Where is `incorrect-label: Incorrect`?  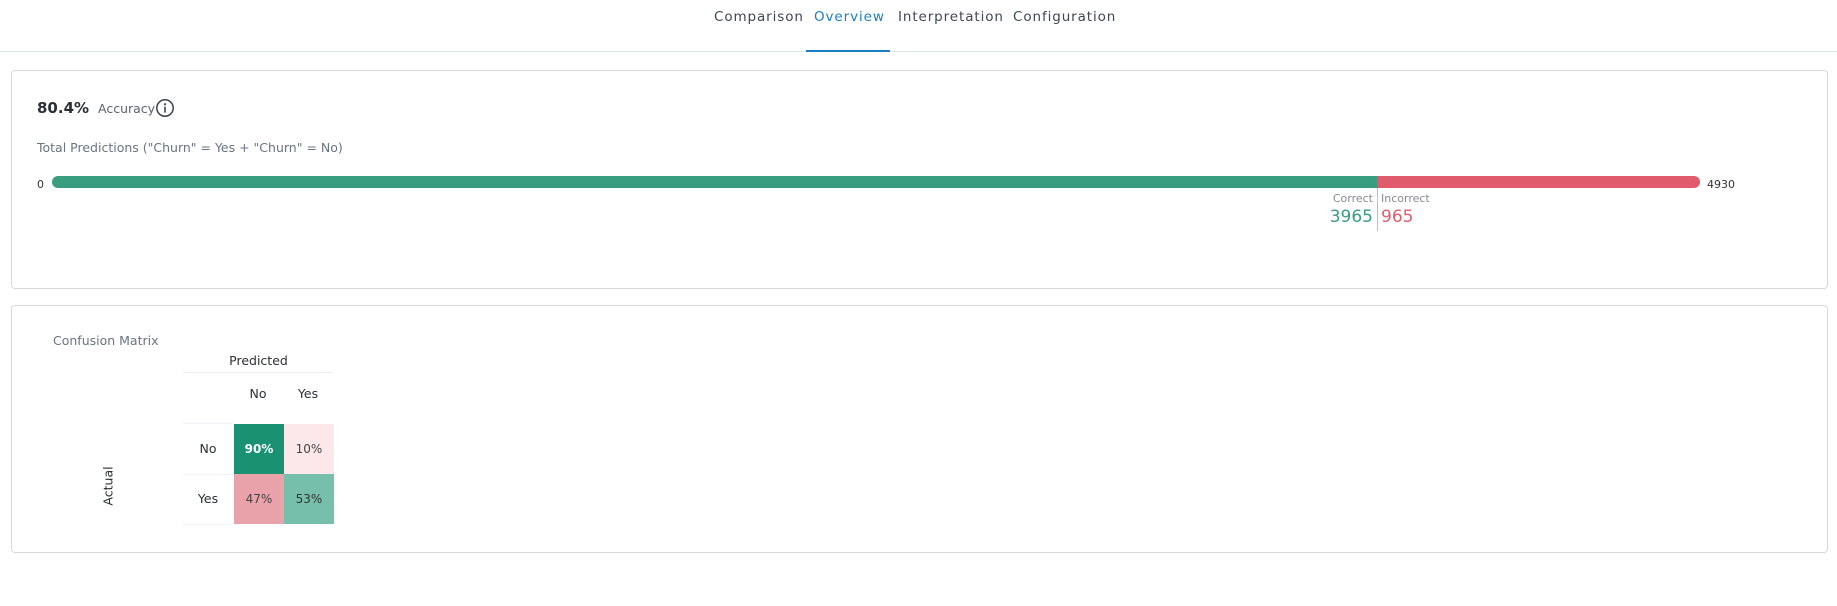
incorrect-label: Incorrect is located at coordinates (1405, 198).